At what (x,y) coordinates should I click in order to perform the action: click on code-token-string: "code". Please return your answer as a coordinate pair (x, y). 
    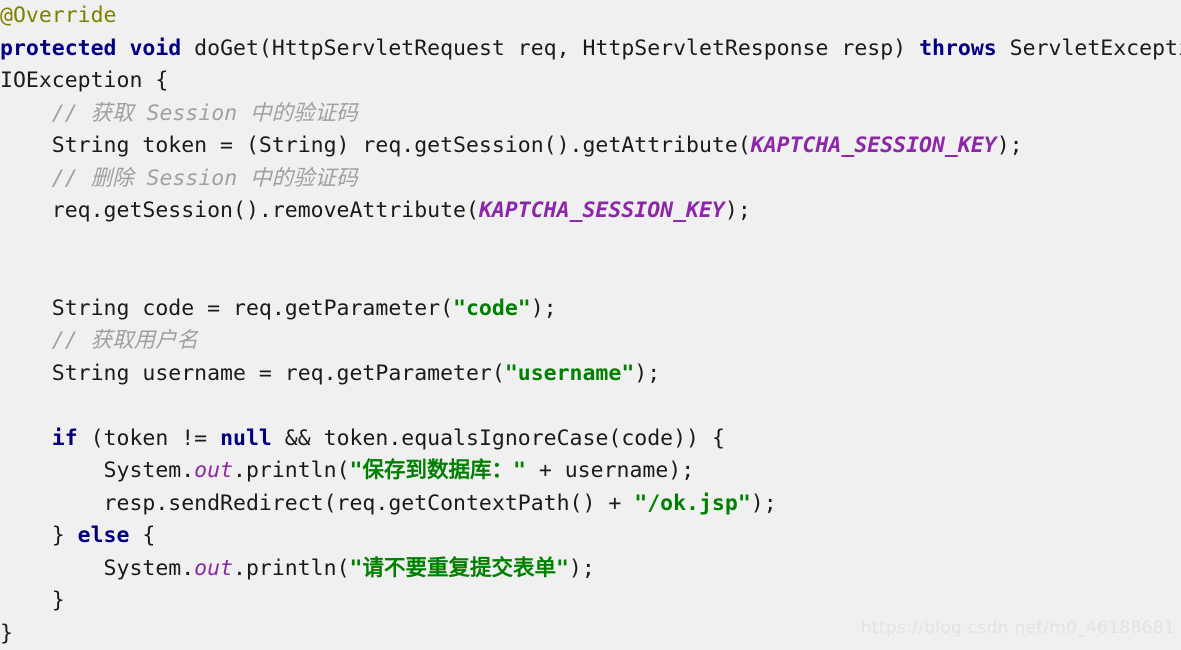
    Looking at the image, I should click on (492, 308).